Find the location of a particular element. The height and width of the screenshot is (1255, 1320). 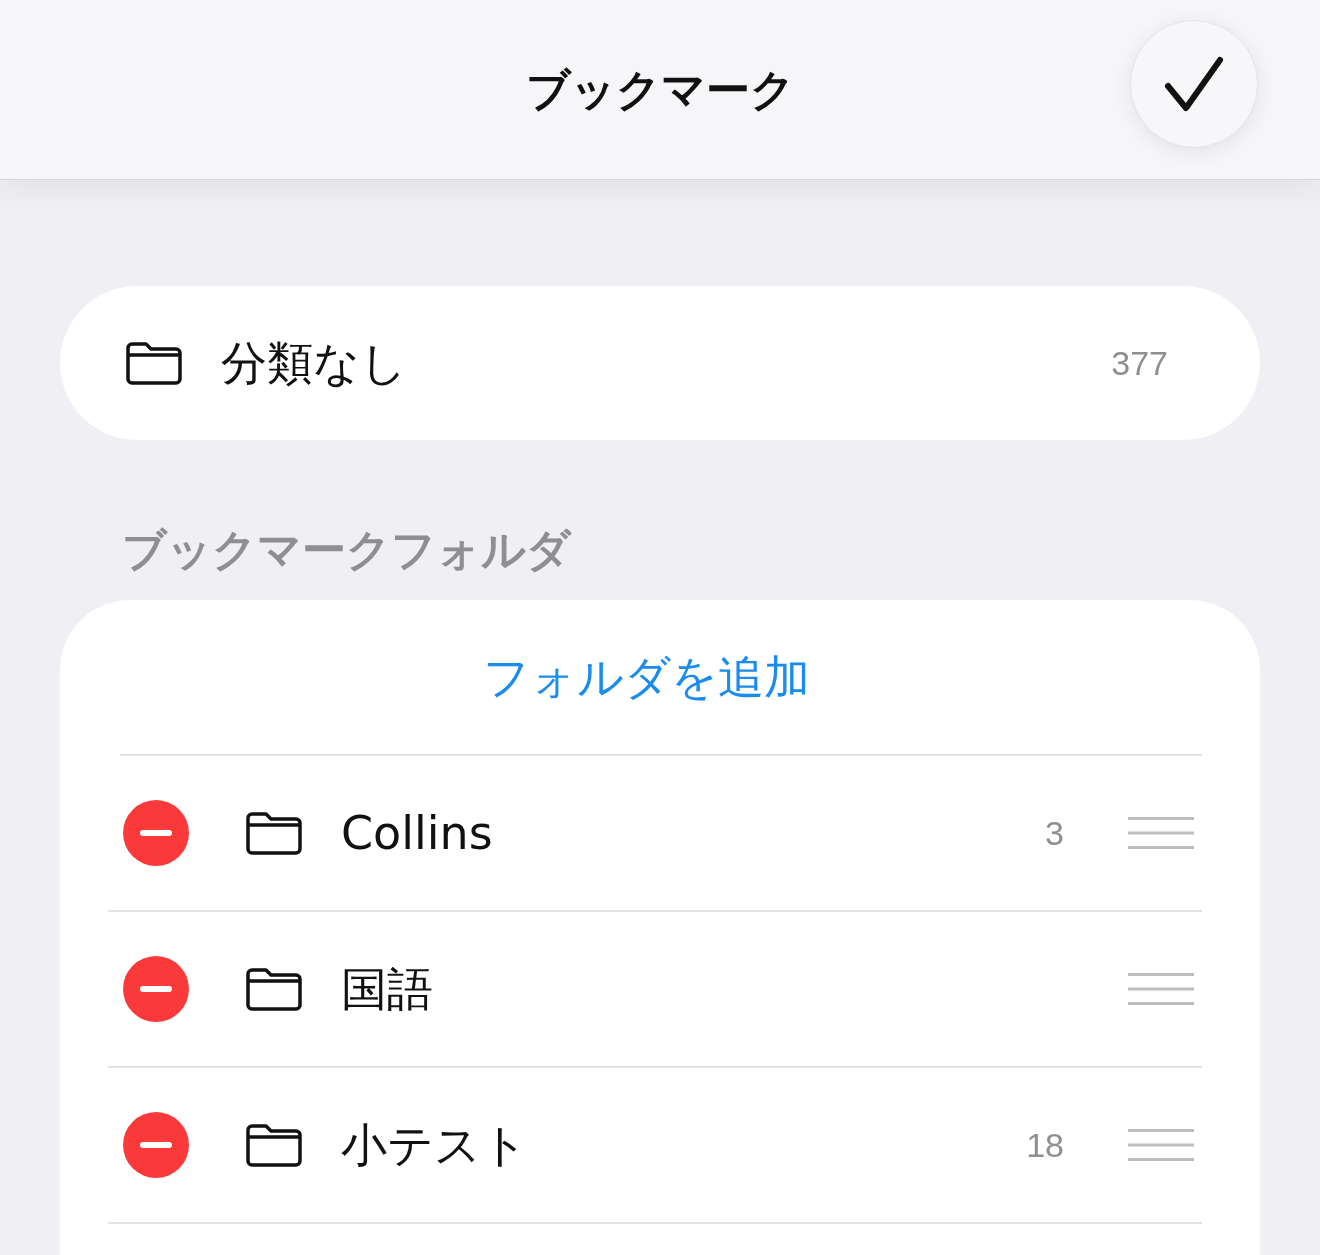

header-title: ブックマーク is located at coordinates (660, 89).